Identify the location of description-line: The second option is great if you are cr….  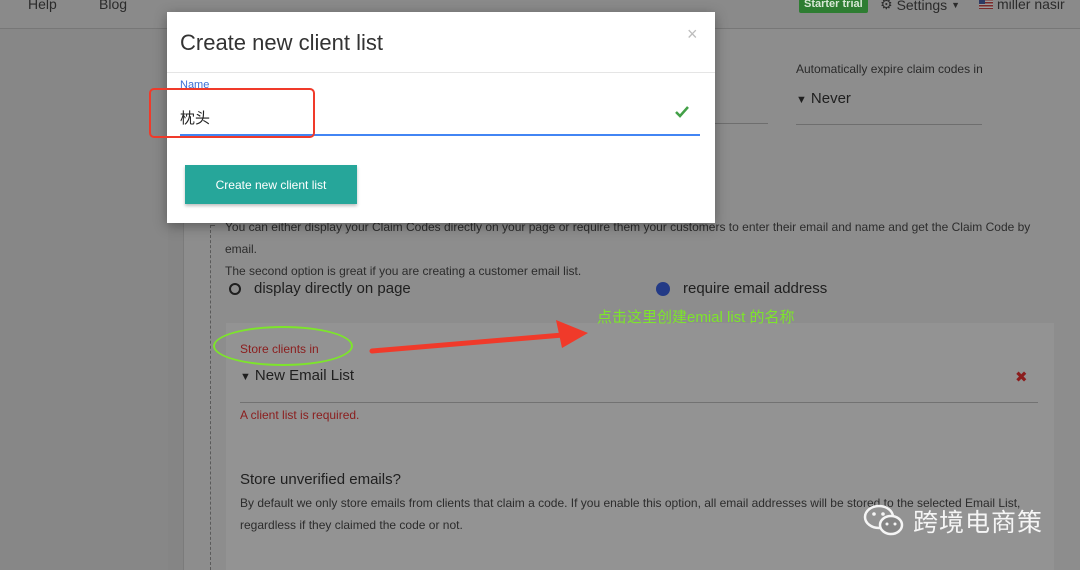
(403, 271).